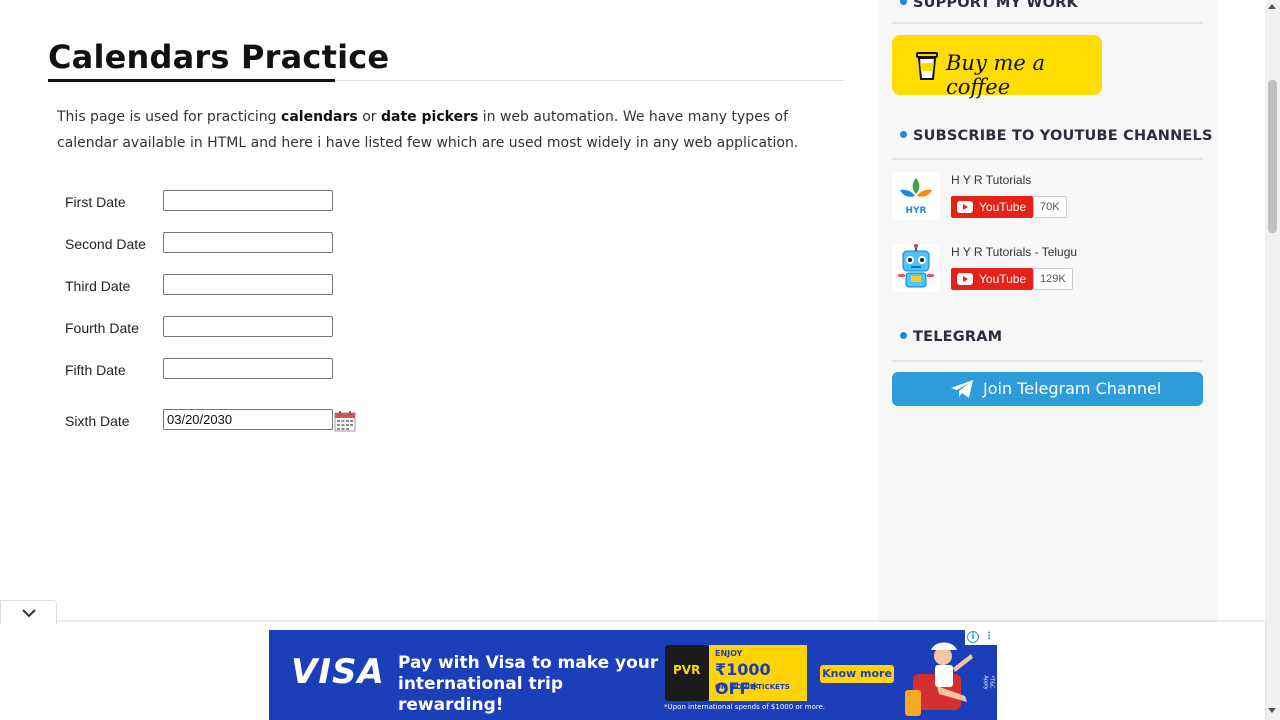 The image size is (1280, 720). What do you see at coordinates (988, 682) in the screenshot?
I see `ad-tc-text: *T&C Apply` at bounding box center [988, 682].